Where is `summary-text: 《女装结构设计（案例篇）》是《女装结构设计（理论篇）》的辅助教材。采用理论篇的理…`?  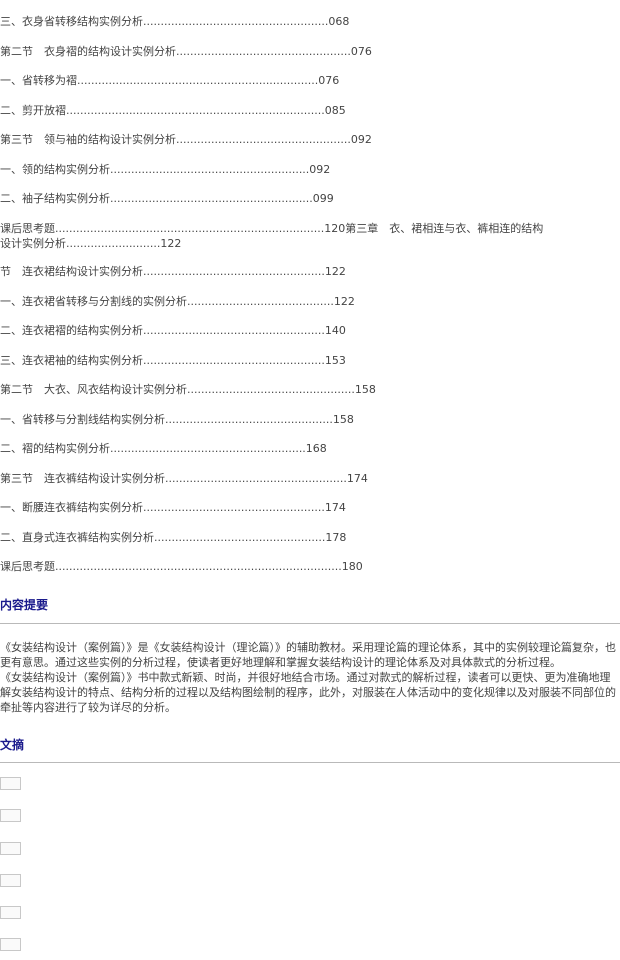
summary-text: 《女装结构设计（案例篇）》是《女装结构设计（理论篇）》的辅助教材。采用理论篇的理… is located at coordinates (310, 677).